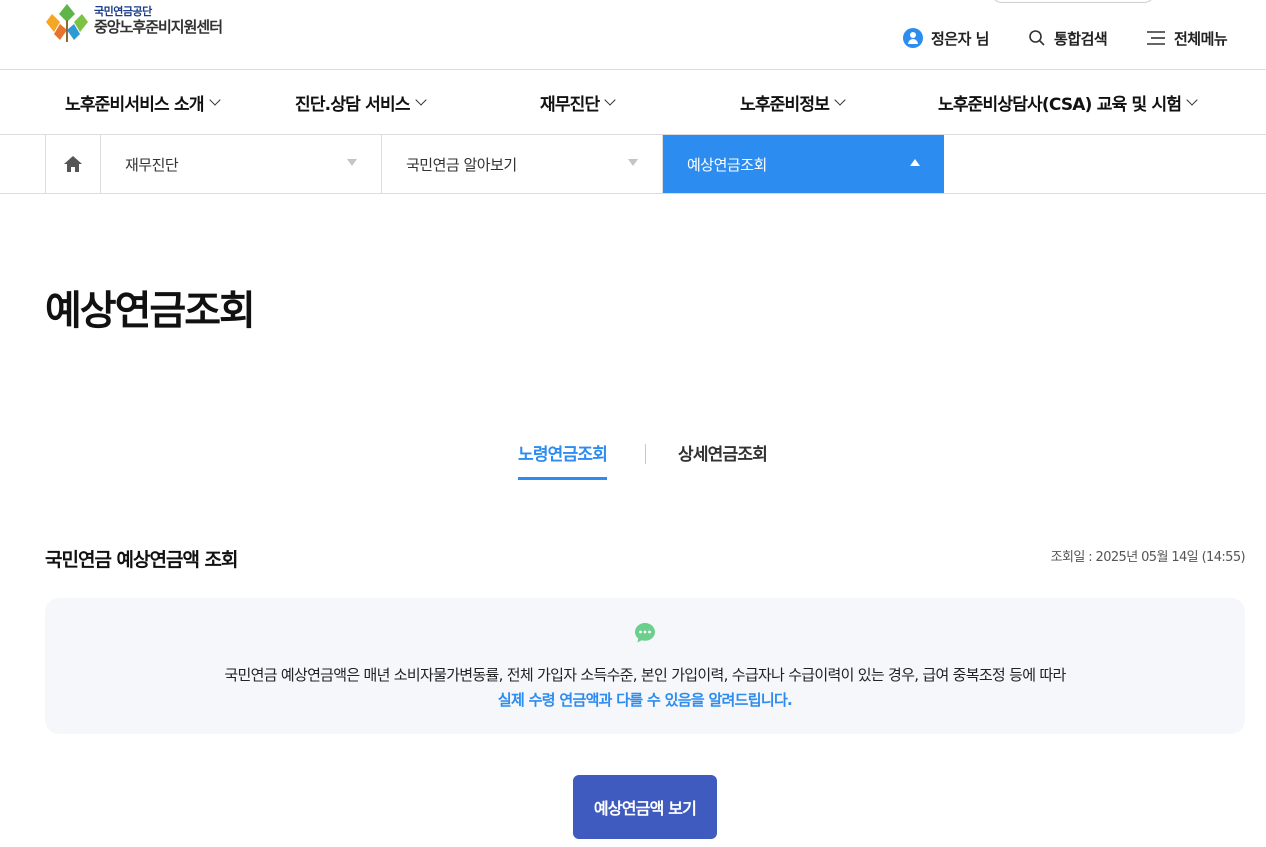  Describe the element at coordinates (152, 164) in the screenshot. I see `breadcrumb-label: 재무진단` at that location.